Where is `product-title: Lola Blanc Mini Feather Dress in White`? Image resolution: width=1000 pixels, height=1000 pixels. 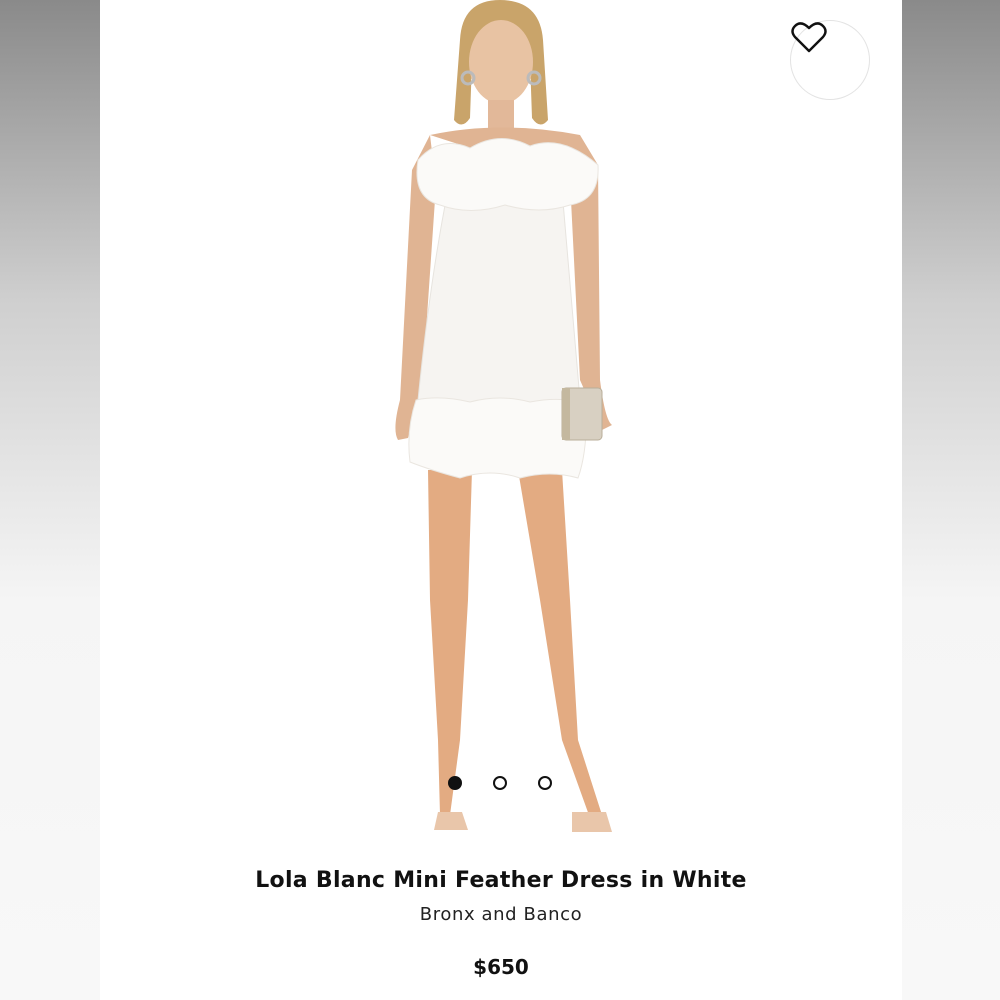 product-title: Lola Blanc Mini Feather Dress in White is located at coordinates (501, 880).